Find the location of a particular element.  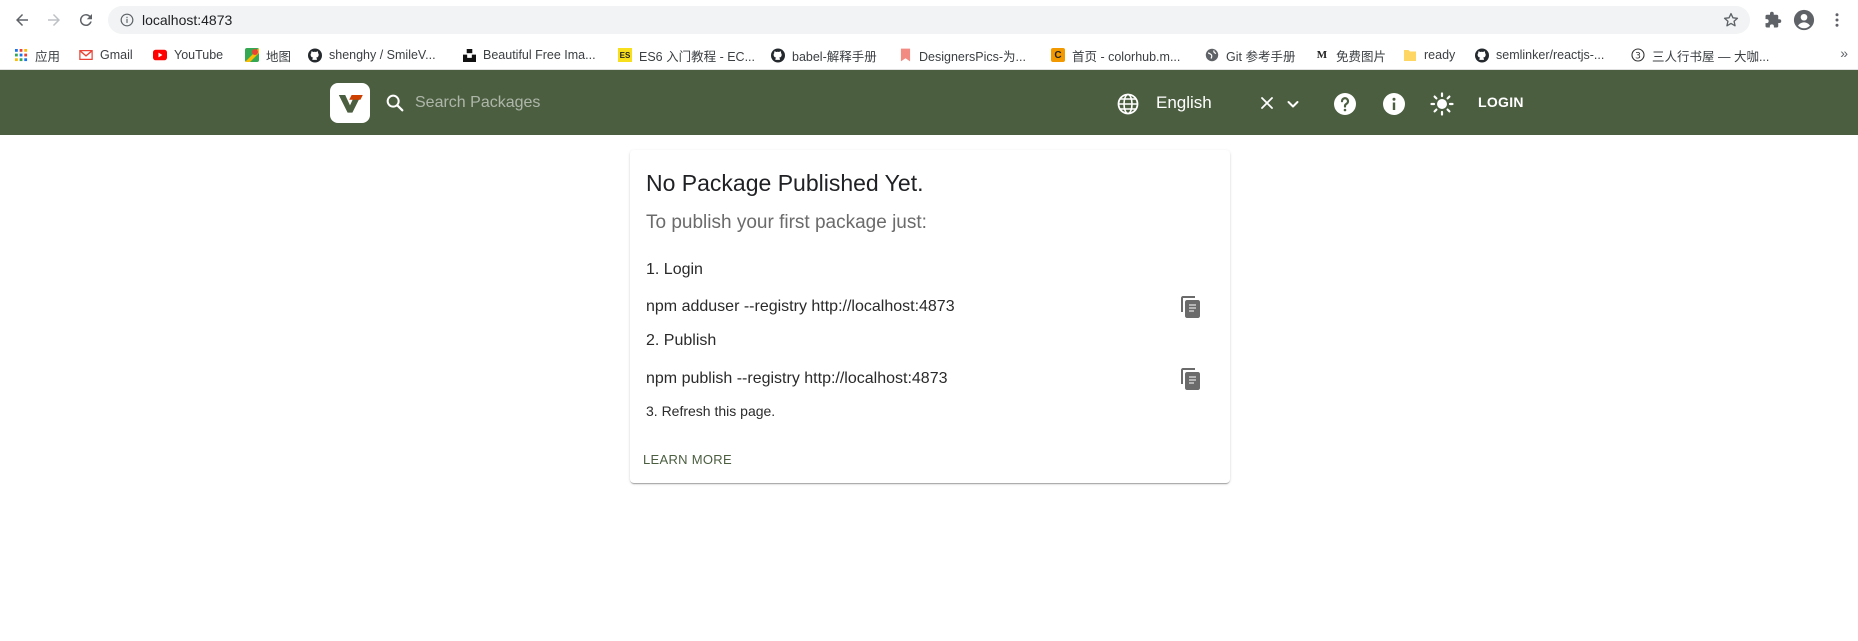

bookmark-git: Git 参考手册 is located at coordinates (1250, 55).